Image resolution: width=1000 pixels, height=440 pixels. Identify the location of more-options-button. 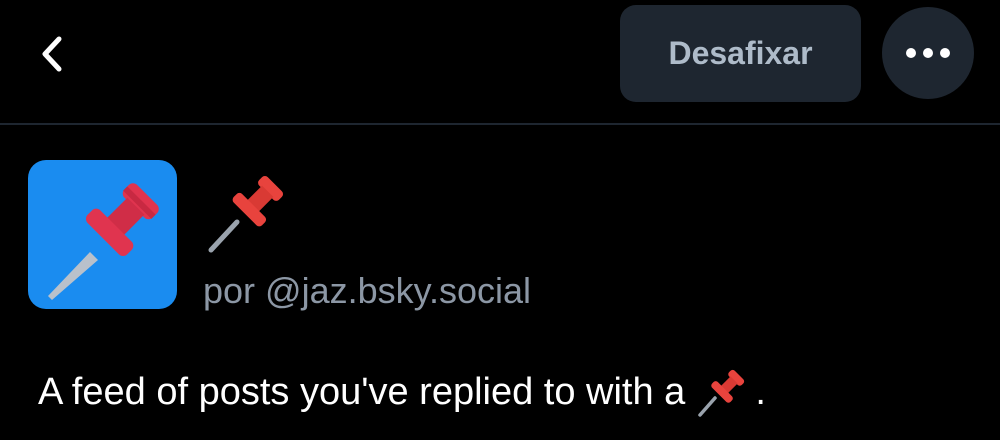
(928, 53).